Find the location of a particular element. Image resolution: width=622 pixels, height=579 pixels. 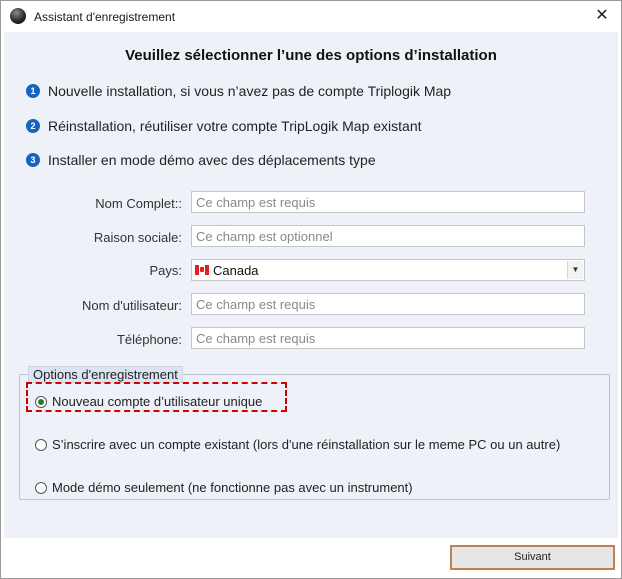

footer-bar: Suivant is located at coordinates (311, 558).